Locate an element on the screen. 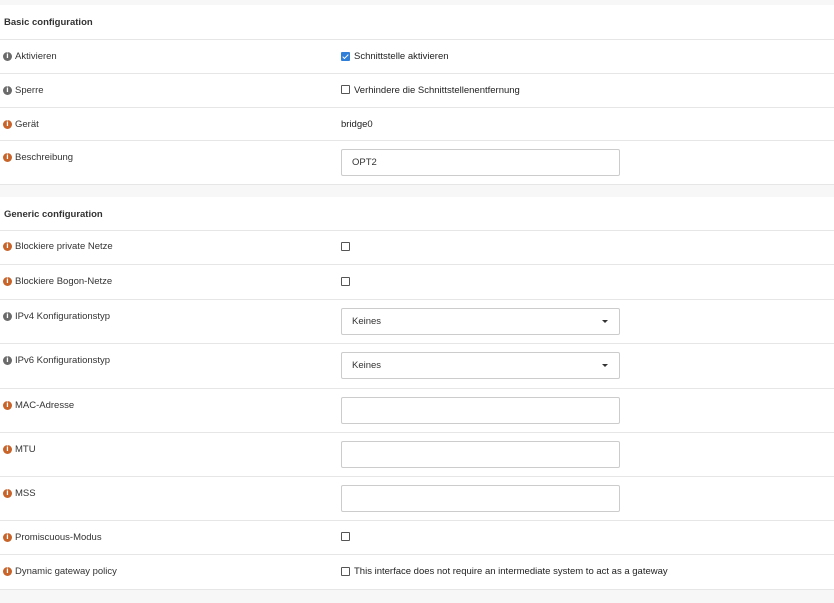 The image size is (834, 603). row-block-private: i Blockiere private Netze is located at coordinates (417, 248).